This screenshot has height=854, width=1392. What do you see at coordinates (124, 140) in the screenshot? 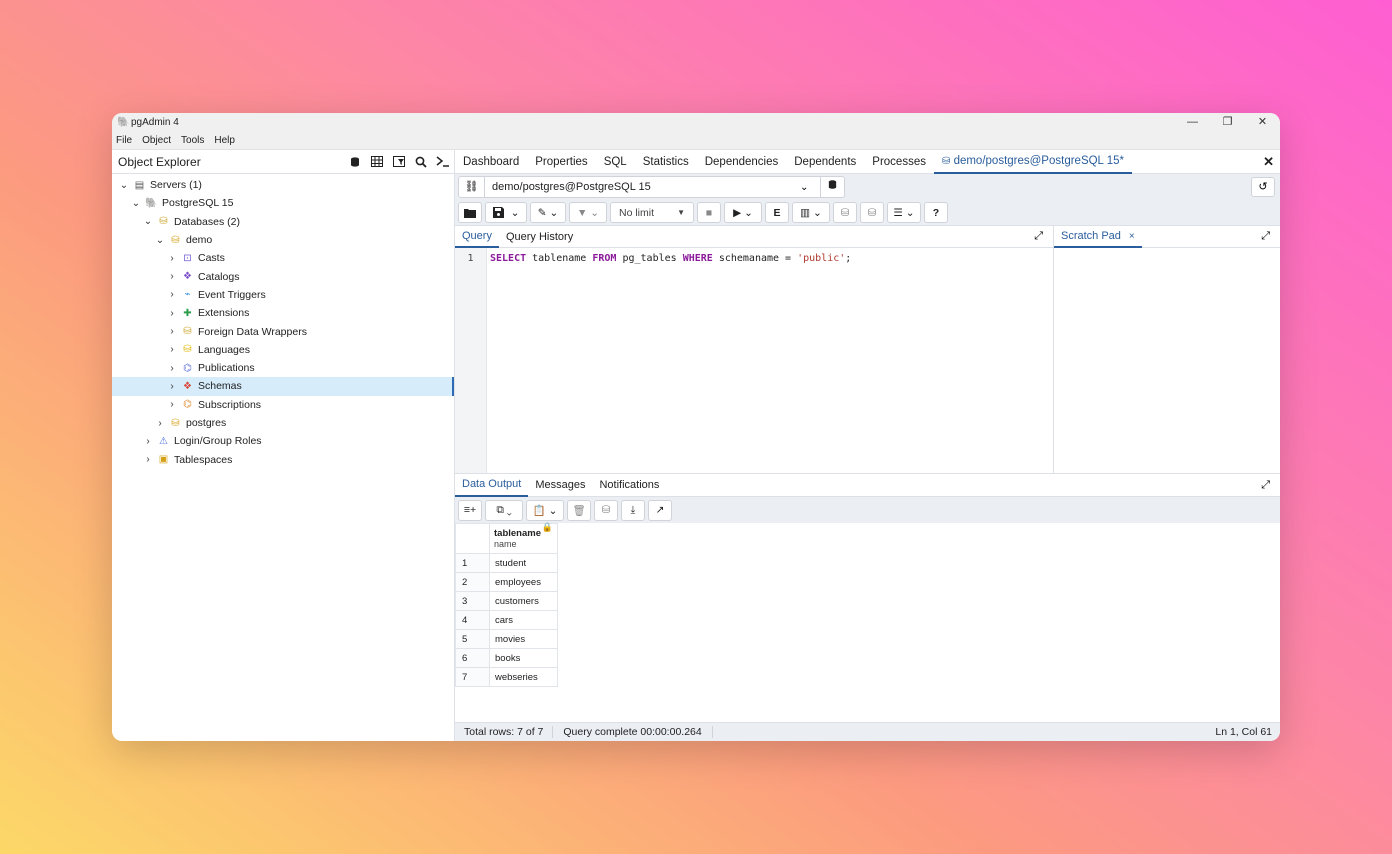
I see `menu-file: File` at bounding box center [124, 140].